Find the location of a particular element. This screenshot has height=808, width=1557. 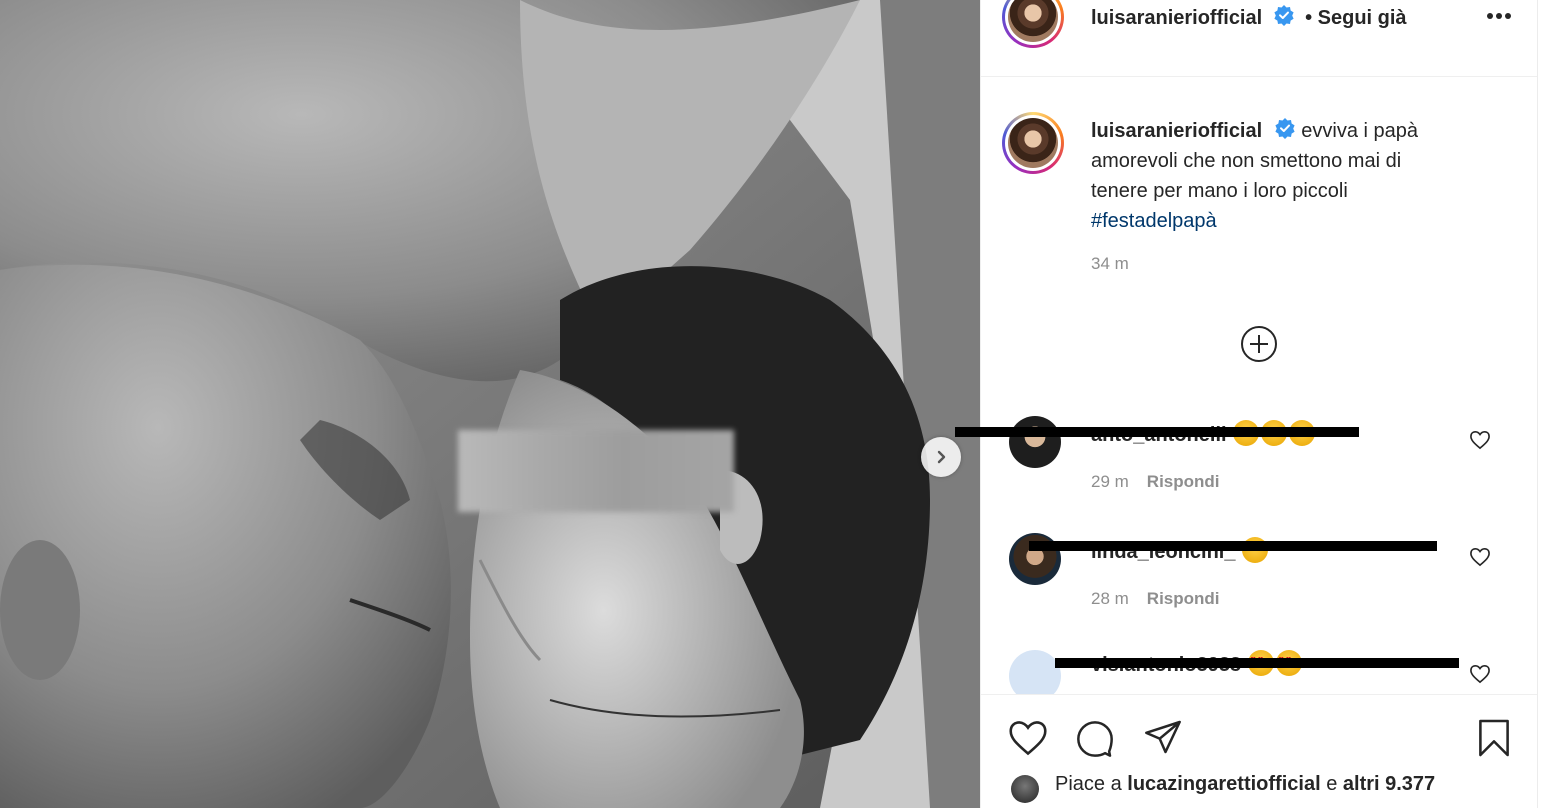

page-scrollbar is located at coordinates (1547, 404).